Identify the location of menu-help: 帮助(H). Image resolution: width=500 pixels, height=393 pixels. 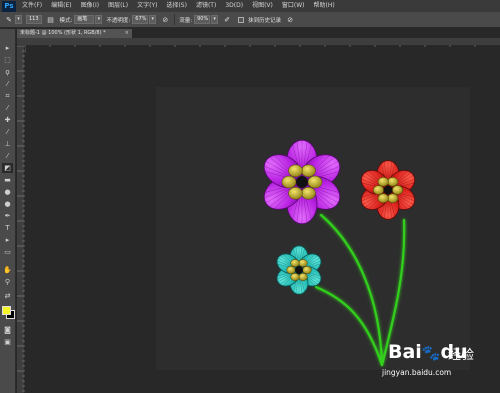
(324, 6).